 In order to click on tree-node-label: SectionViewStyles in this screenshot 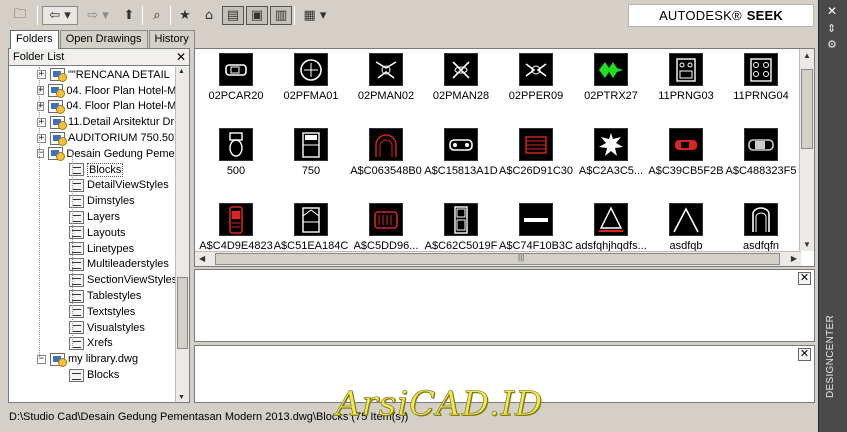, I will do `click(131, 280)`.